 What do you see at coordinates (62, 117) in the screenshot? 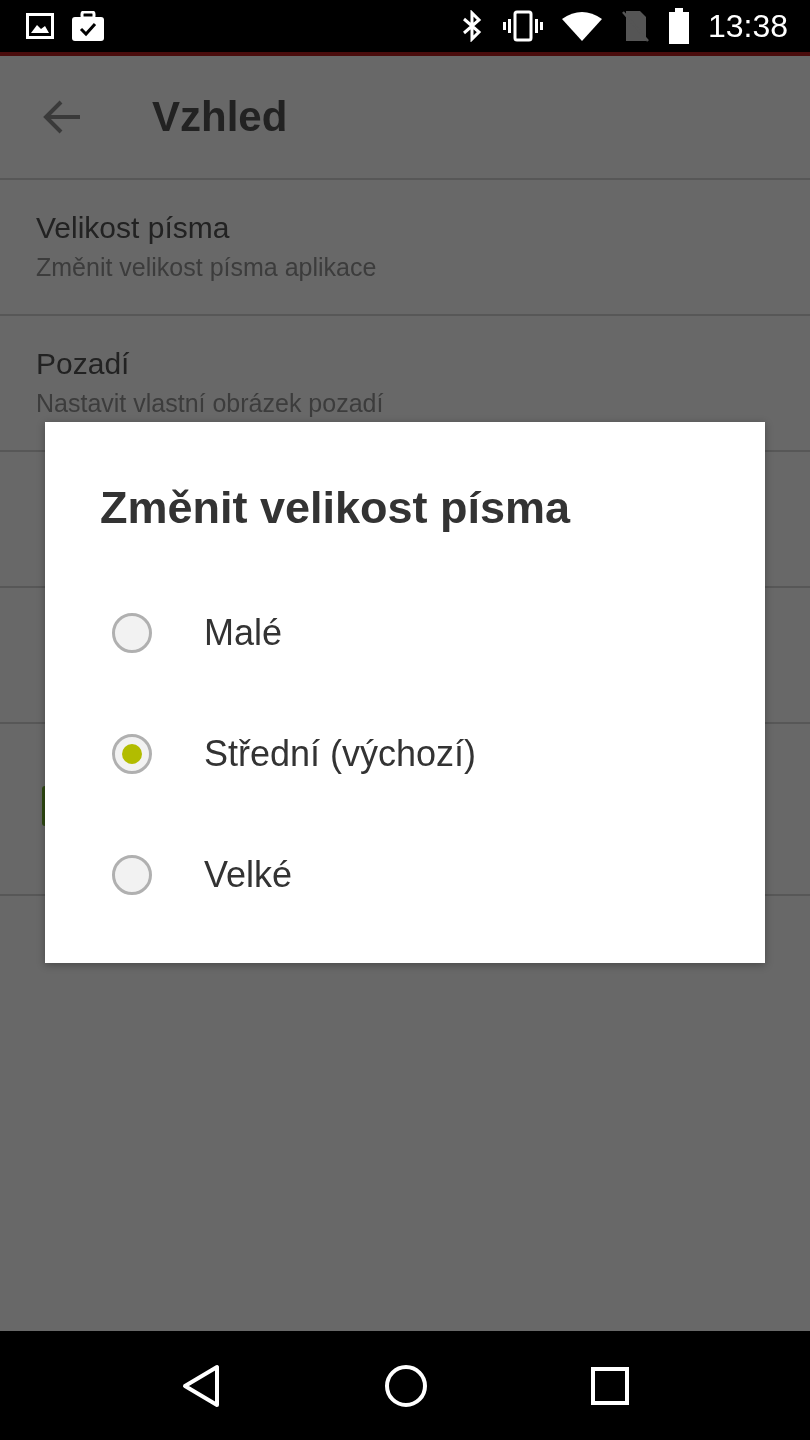
I see `back-arrow-icon` at bounding box center [62, 117].